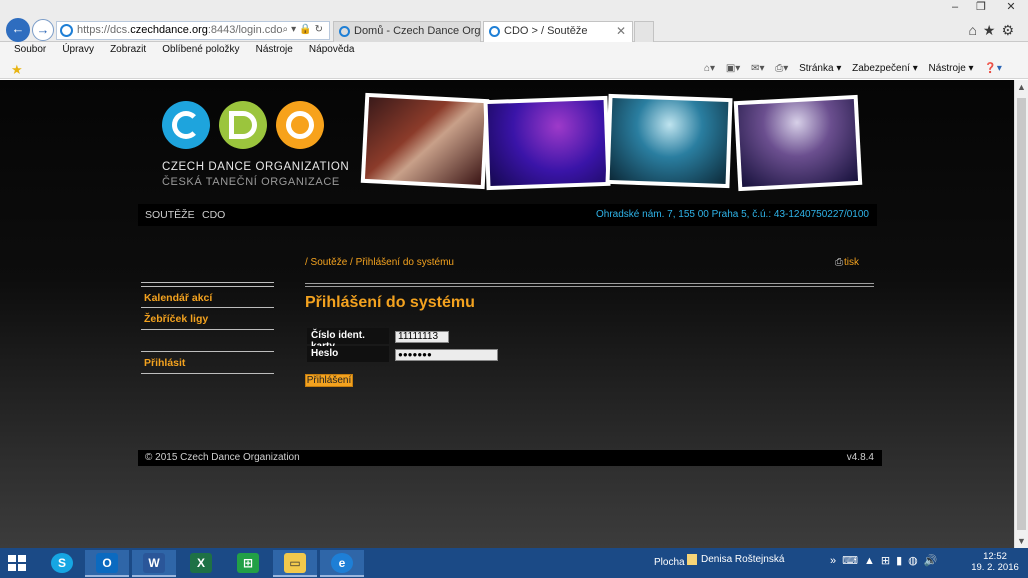 The image size is (1028, 578). Describe the element at coordinates (18, 30) in the screenshot. I see `back-button: ←` at that location.